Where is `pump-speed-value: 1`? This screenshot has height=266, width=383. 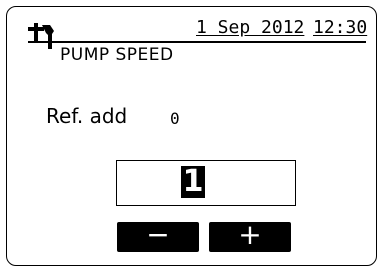 pump-speed-value: 1 is located at coordinates (193, 182).